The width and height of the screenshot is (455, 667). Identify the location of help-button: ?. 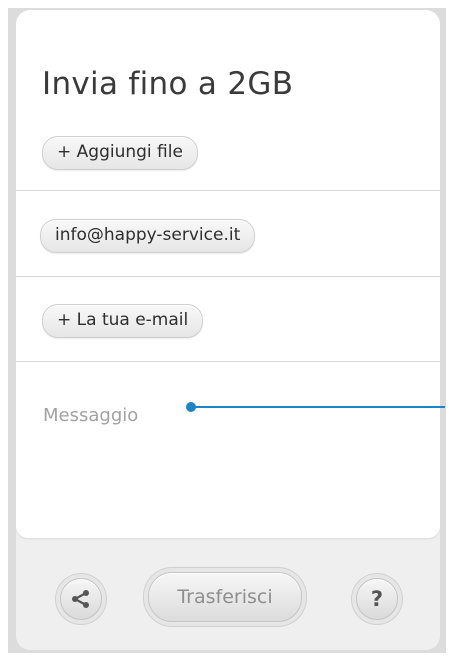
(377, 599).